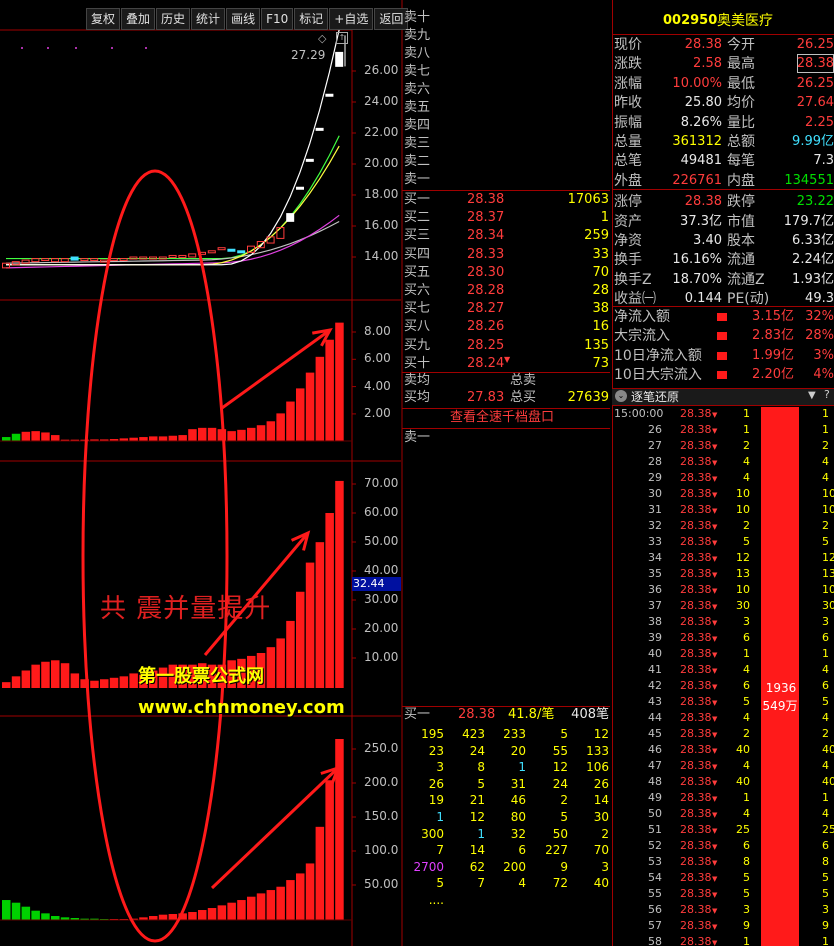 This screenshot has height=946, width=834. What do you see at coordinates (138, 19) in the screenshot?
I see `toolbar-button-overlay: 叠加` at bounding box center [138, 19].